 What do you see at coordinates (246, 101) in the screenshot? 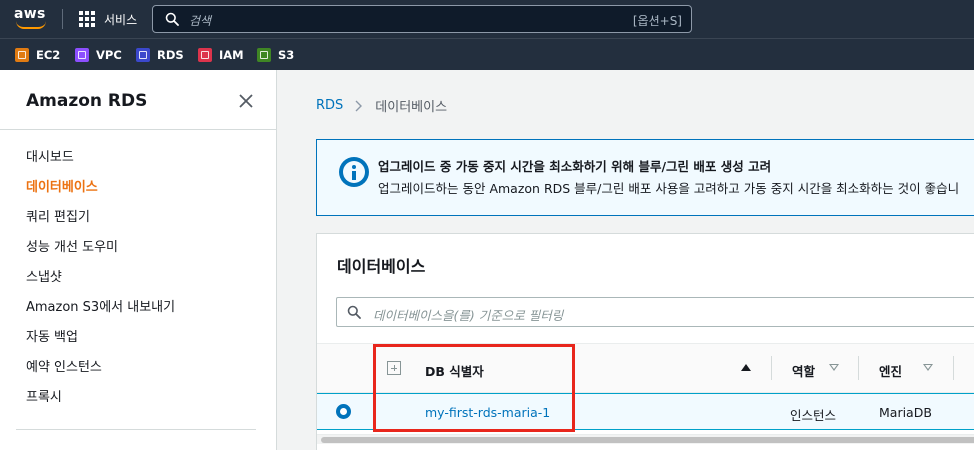
I see `close-icon` at bounding box center [246, 101].